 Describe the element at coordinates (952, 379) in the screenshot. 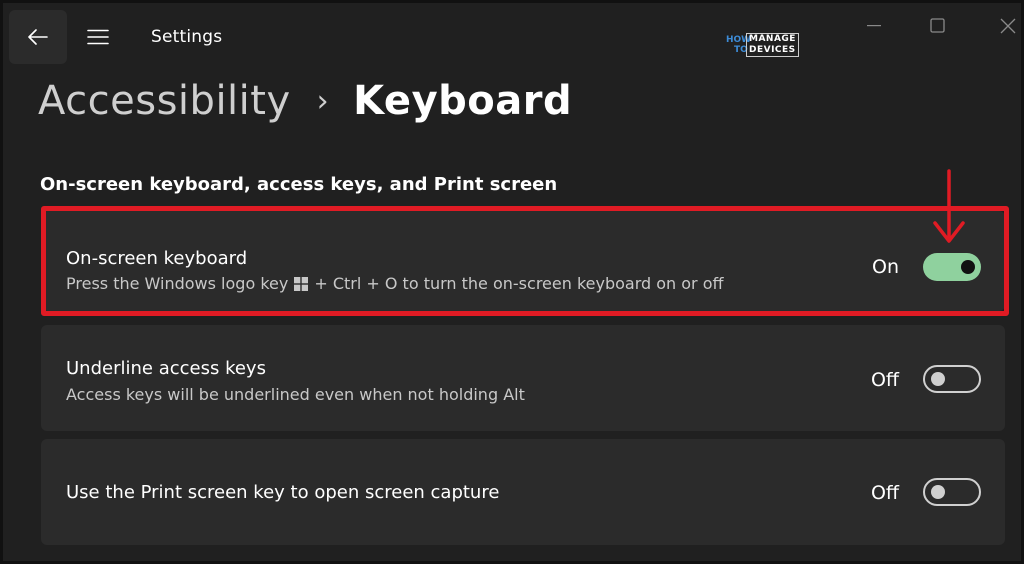

I see `underline-access-keys-toggle` at that location.